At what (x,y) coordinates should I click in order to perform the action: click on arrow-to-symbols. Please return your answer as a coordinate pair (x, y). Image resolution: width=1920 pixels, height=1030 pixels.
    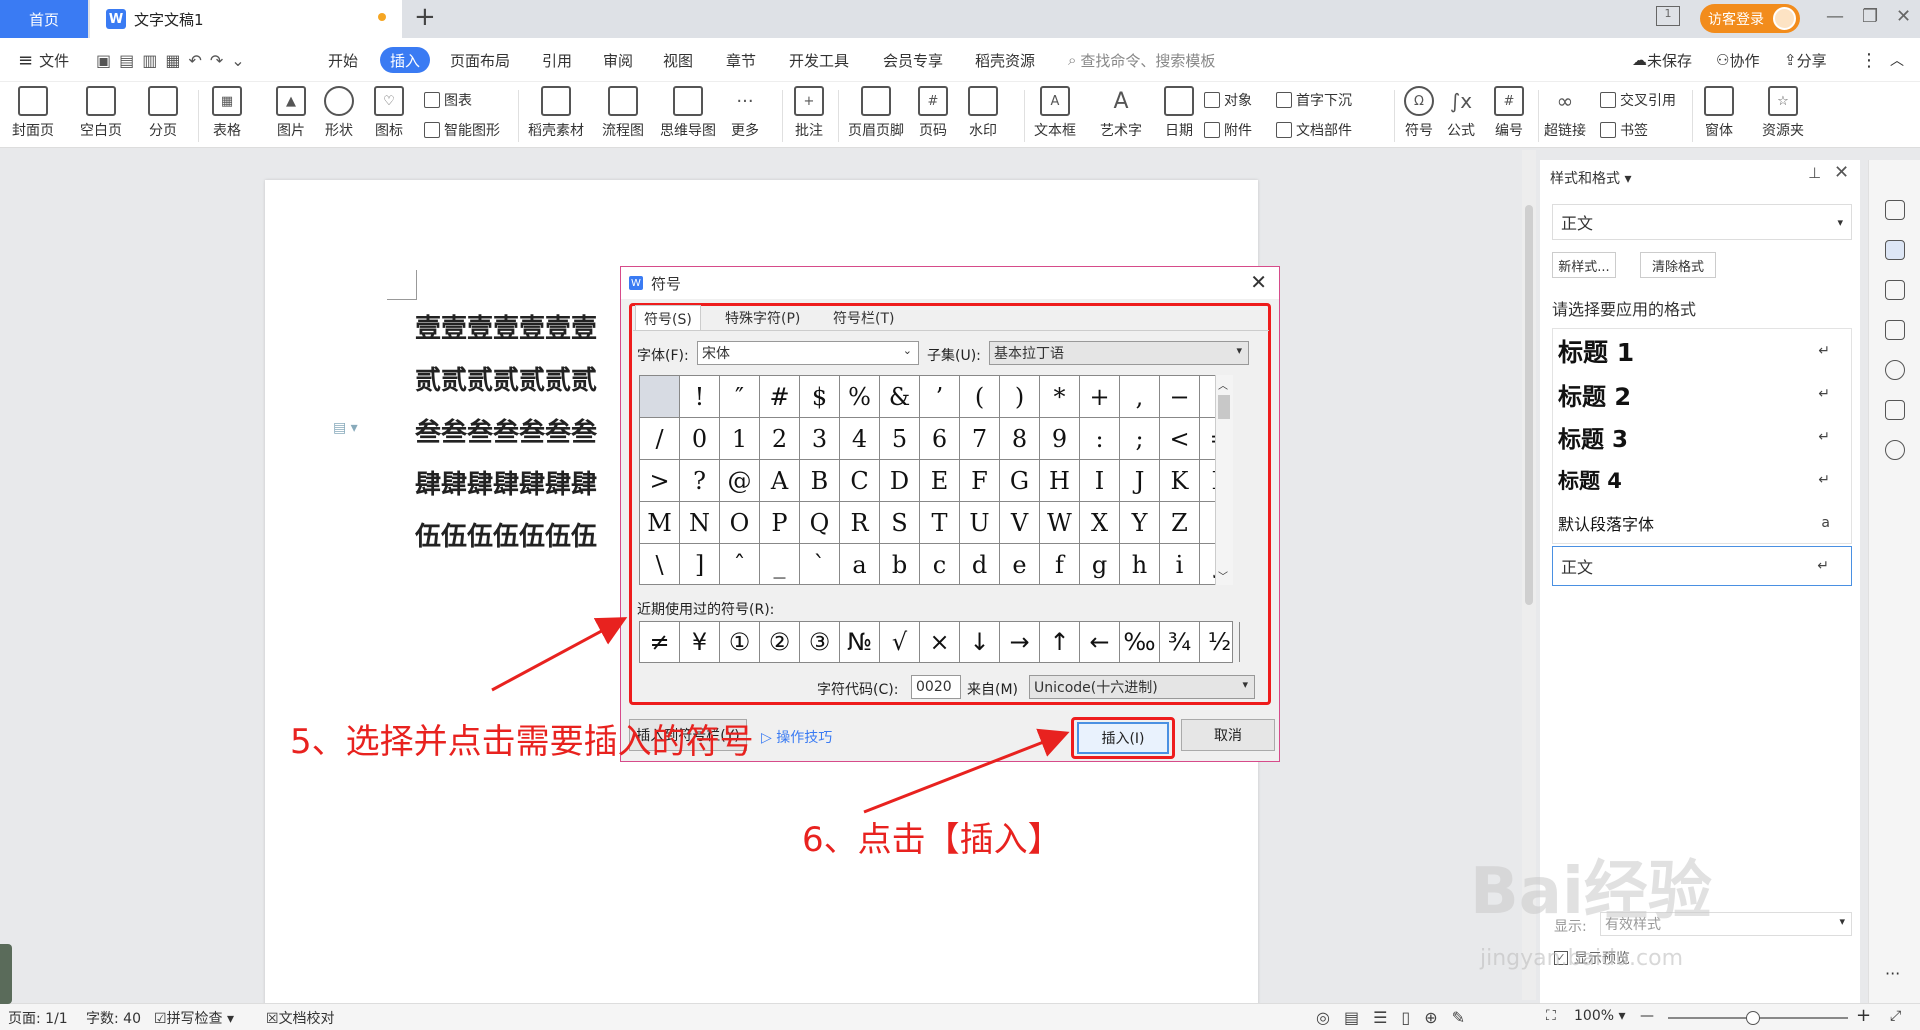
    Looking at the image, I should click on (559, 654).